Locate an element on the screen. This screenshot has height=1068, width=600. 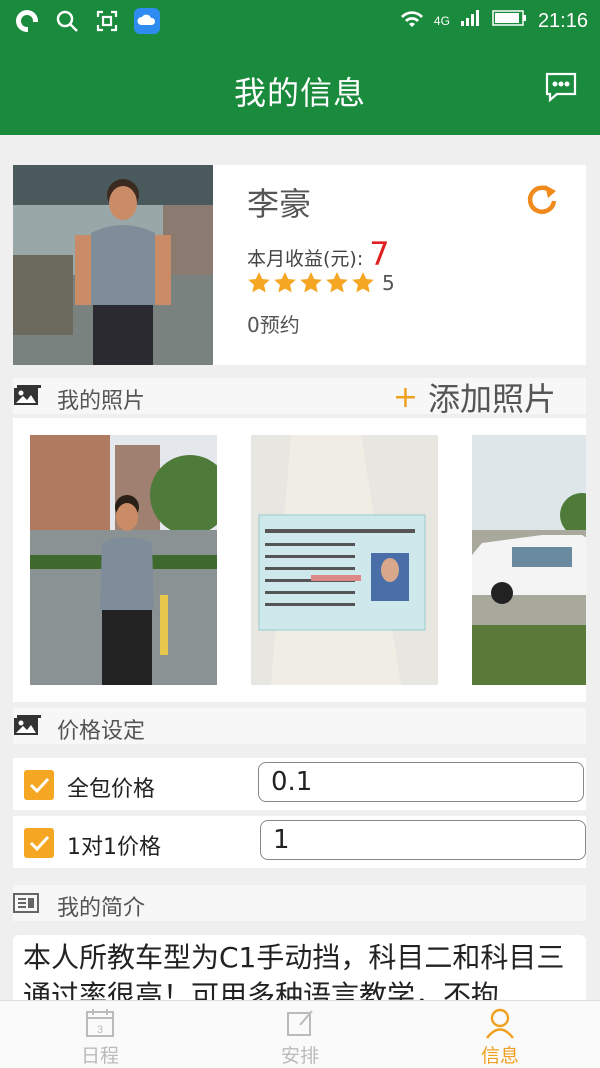
signal-icon is located at coordinates (471, 21).